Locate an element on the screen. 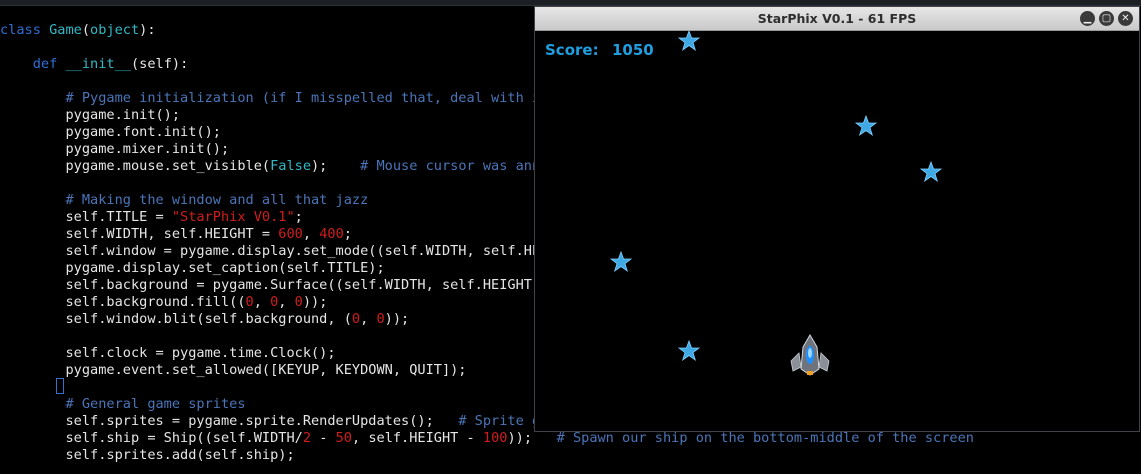 This screenshot has width=1141, height=474. code-token: pygame.mixer.init(); is located at coordinates (115, 149).